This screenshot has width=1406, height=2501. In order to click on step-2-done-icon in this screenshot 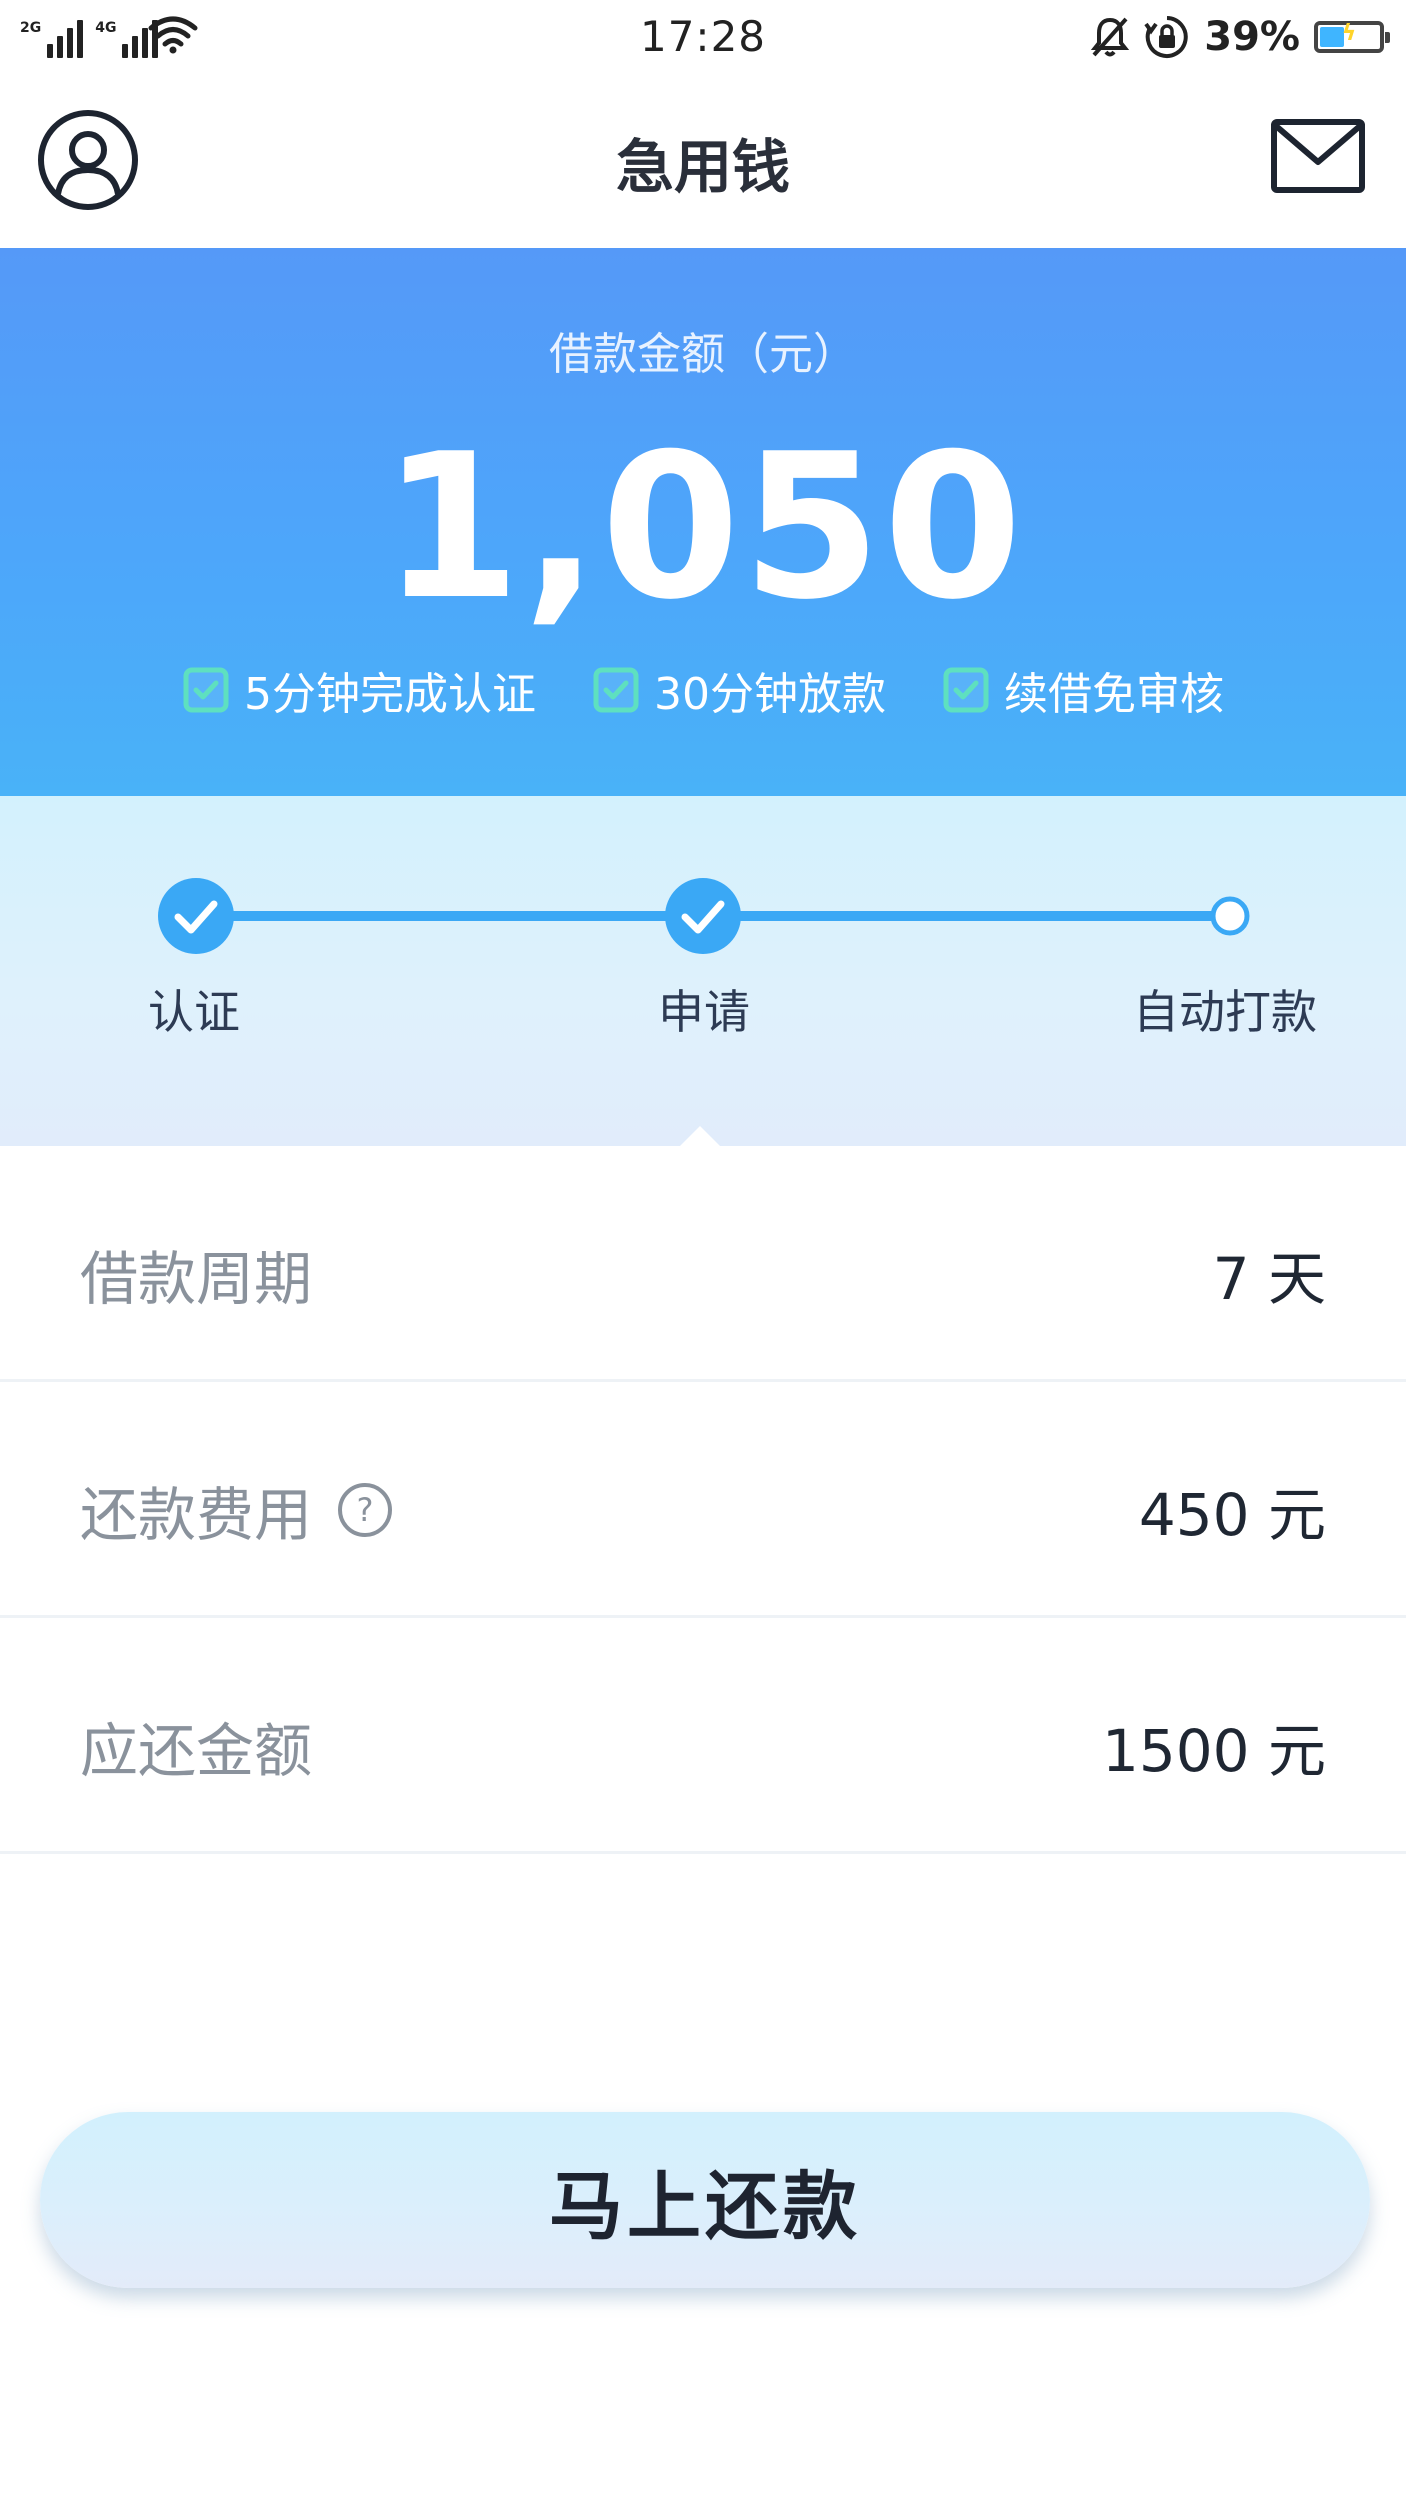, I will do `click(703, 916)`.